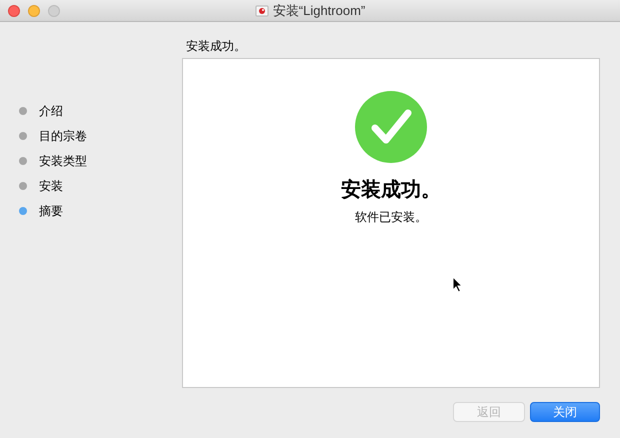 The image size is (620, 438). What do you see at coordinates (319, 11) in the screenshot?
I see `window-title: 安装“Lightroom”` at bounding box center [319, 11].